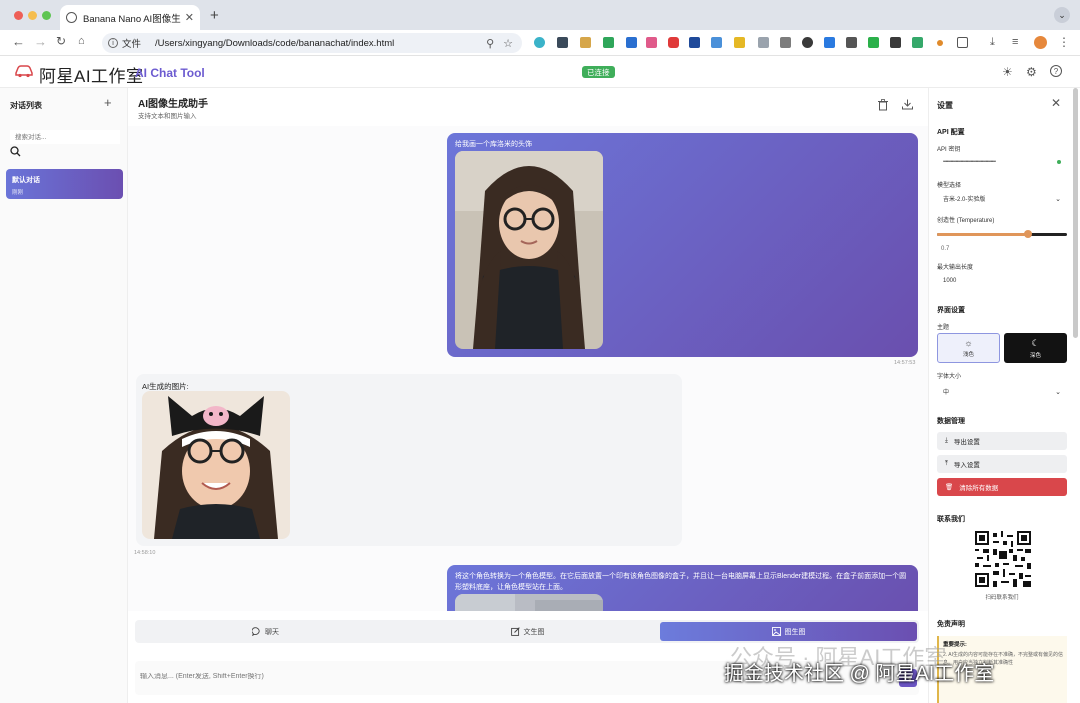  What do you see at coordinates (18, 15) in the screenshot?
I see `close-window-button` at bounding box center [18, 15].